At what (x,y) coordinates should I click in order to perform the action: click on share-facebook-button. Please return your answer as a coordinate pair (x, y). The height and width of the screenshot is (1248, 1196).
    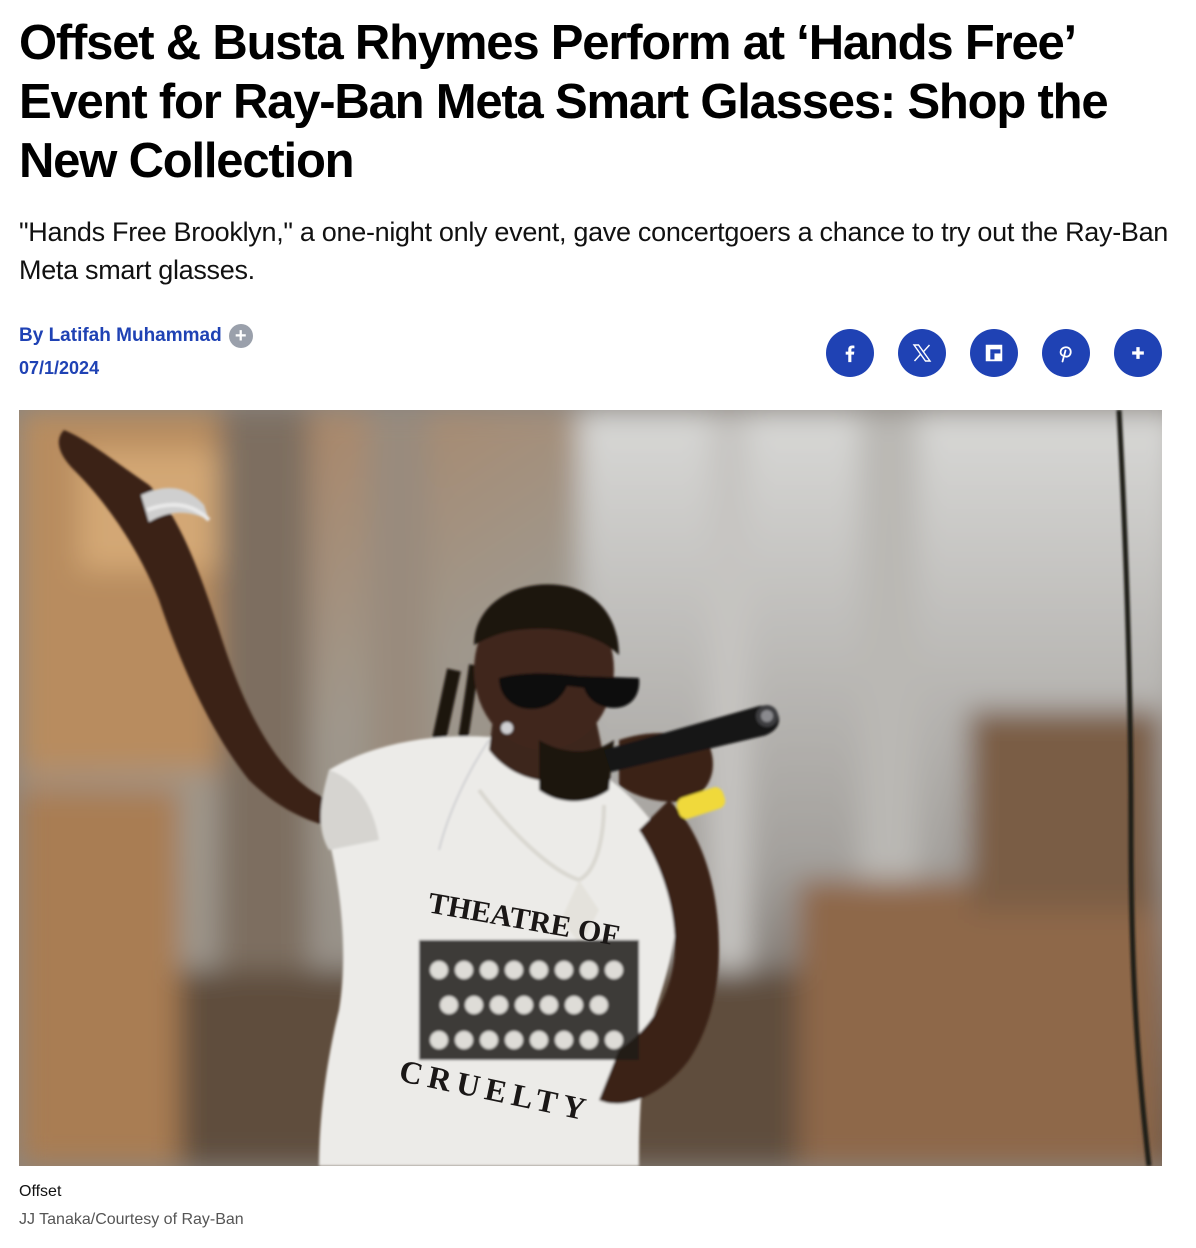
    Looking at the image, I should click on (850, 353).